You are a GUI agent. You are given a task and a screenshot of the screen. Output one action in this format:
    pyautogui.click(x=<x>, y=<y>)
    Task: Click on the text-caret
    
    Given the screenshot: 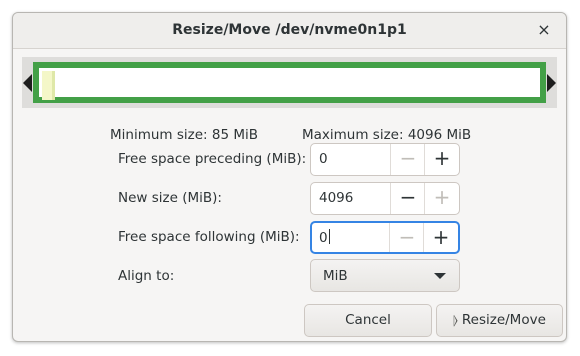 What is the action you would take?
    pyautogui.click(x=329, y=236)
    